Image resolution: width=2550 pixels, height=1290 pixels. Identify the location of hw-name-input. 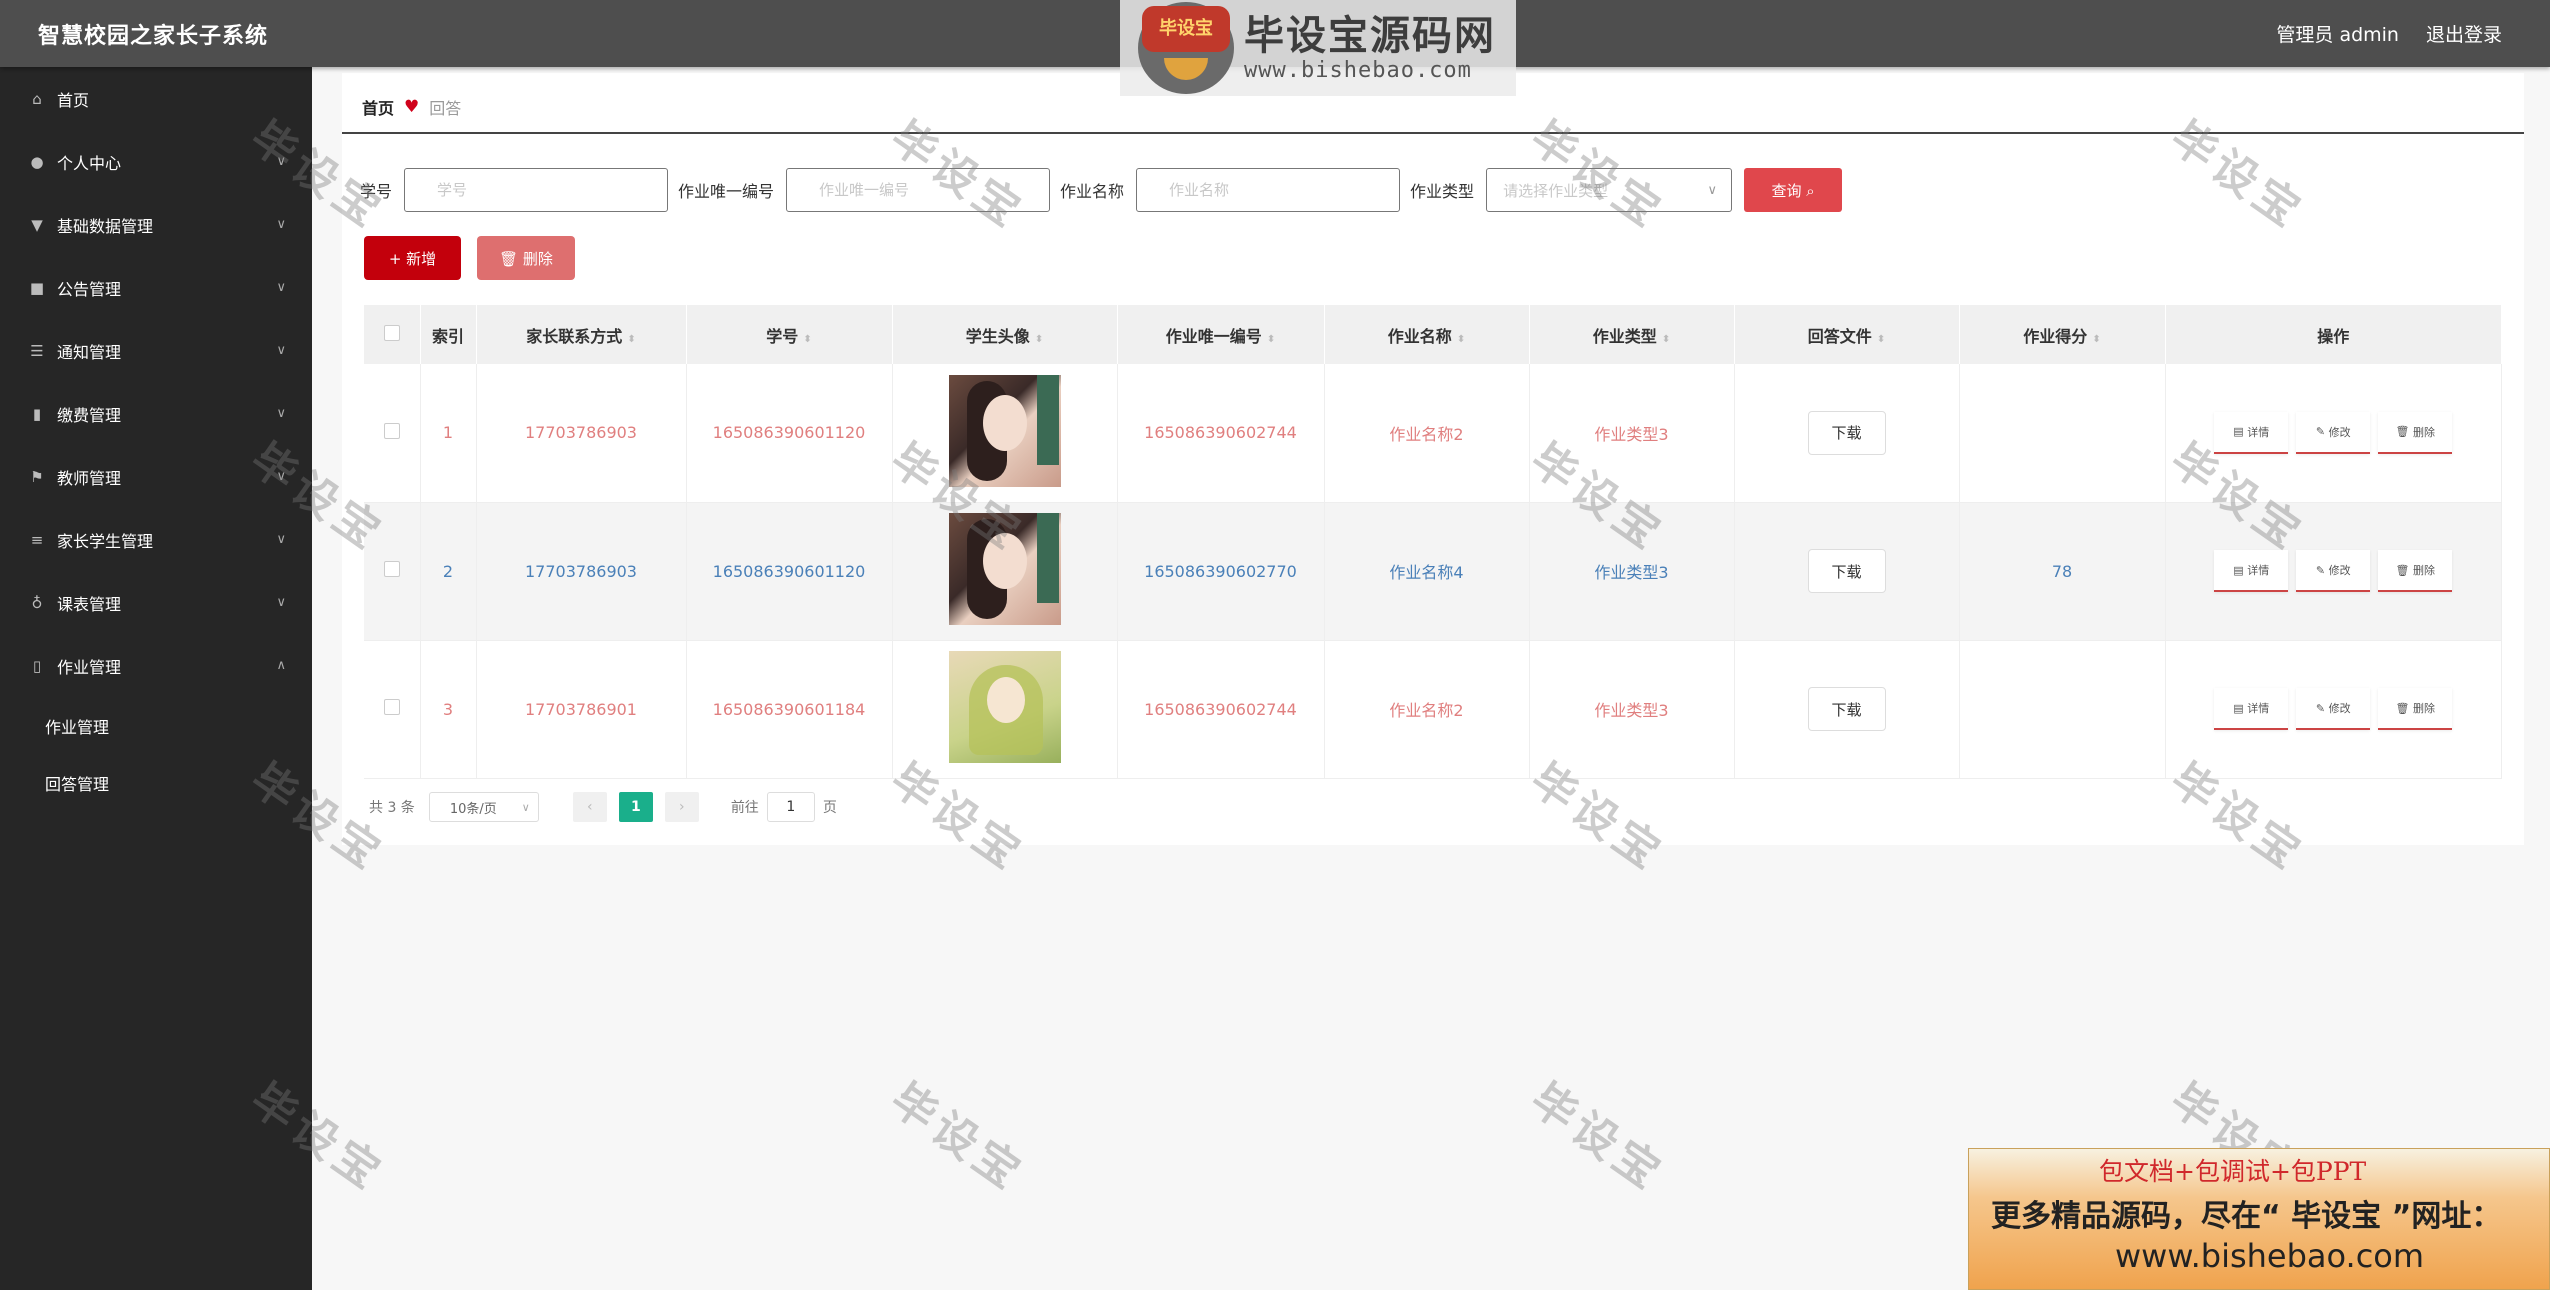
(1268, 190).